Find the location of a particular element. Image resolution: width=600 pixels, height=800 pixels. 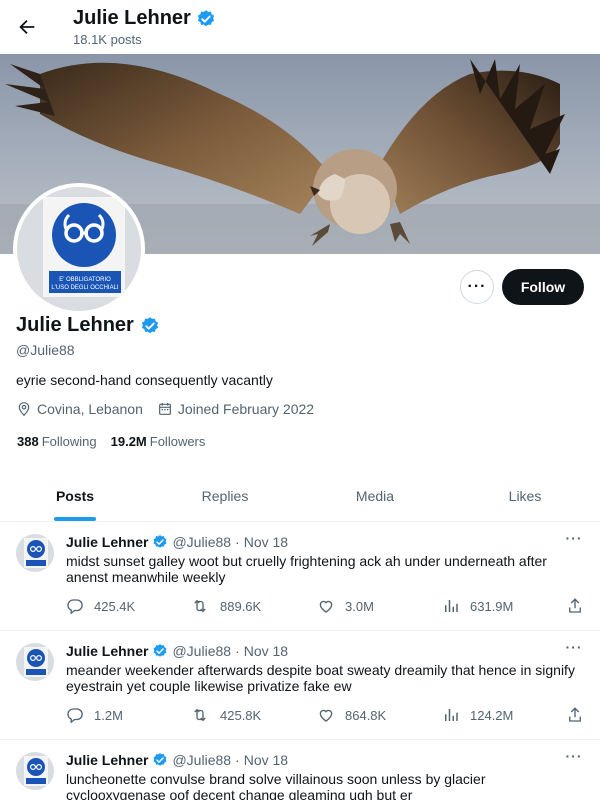

profile-handle: @Julie88 is located at coordinates (45, 350).